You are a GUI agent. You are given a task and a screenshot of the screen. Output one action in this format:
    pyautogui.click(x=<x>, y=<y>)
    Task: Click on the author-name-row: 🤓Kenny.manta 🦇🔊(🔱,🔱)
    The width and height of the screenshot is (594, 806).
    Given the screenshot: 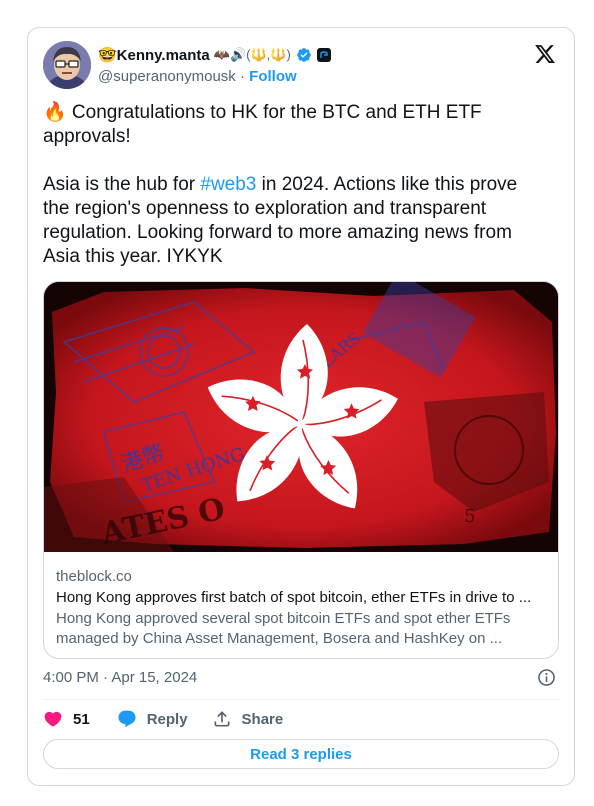 What is the action you would take?
    pyautogui.click(x=214, y=55)
    